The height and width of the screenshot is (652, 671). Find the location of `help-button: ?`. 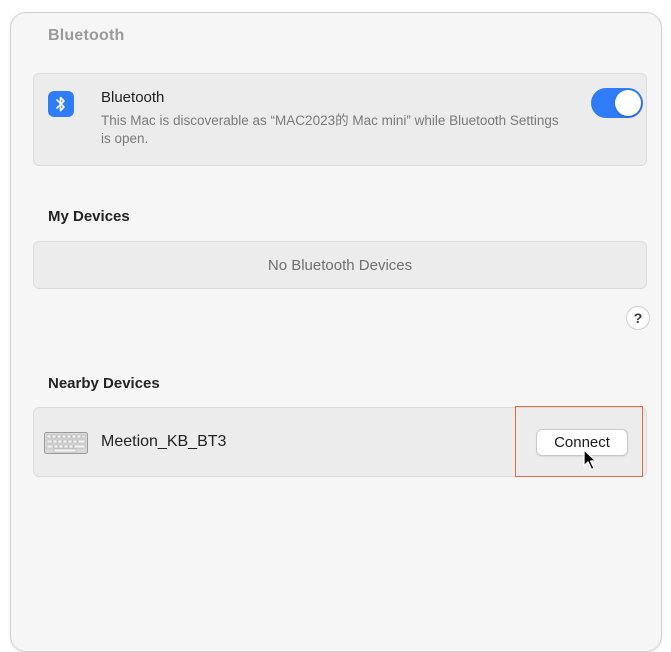

help-button: ? is located at coordinates (638, 318).